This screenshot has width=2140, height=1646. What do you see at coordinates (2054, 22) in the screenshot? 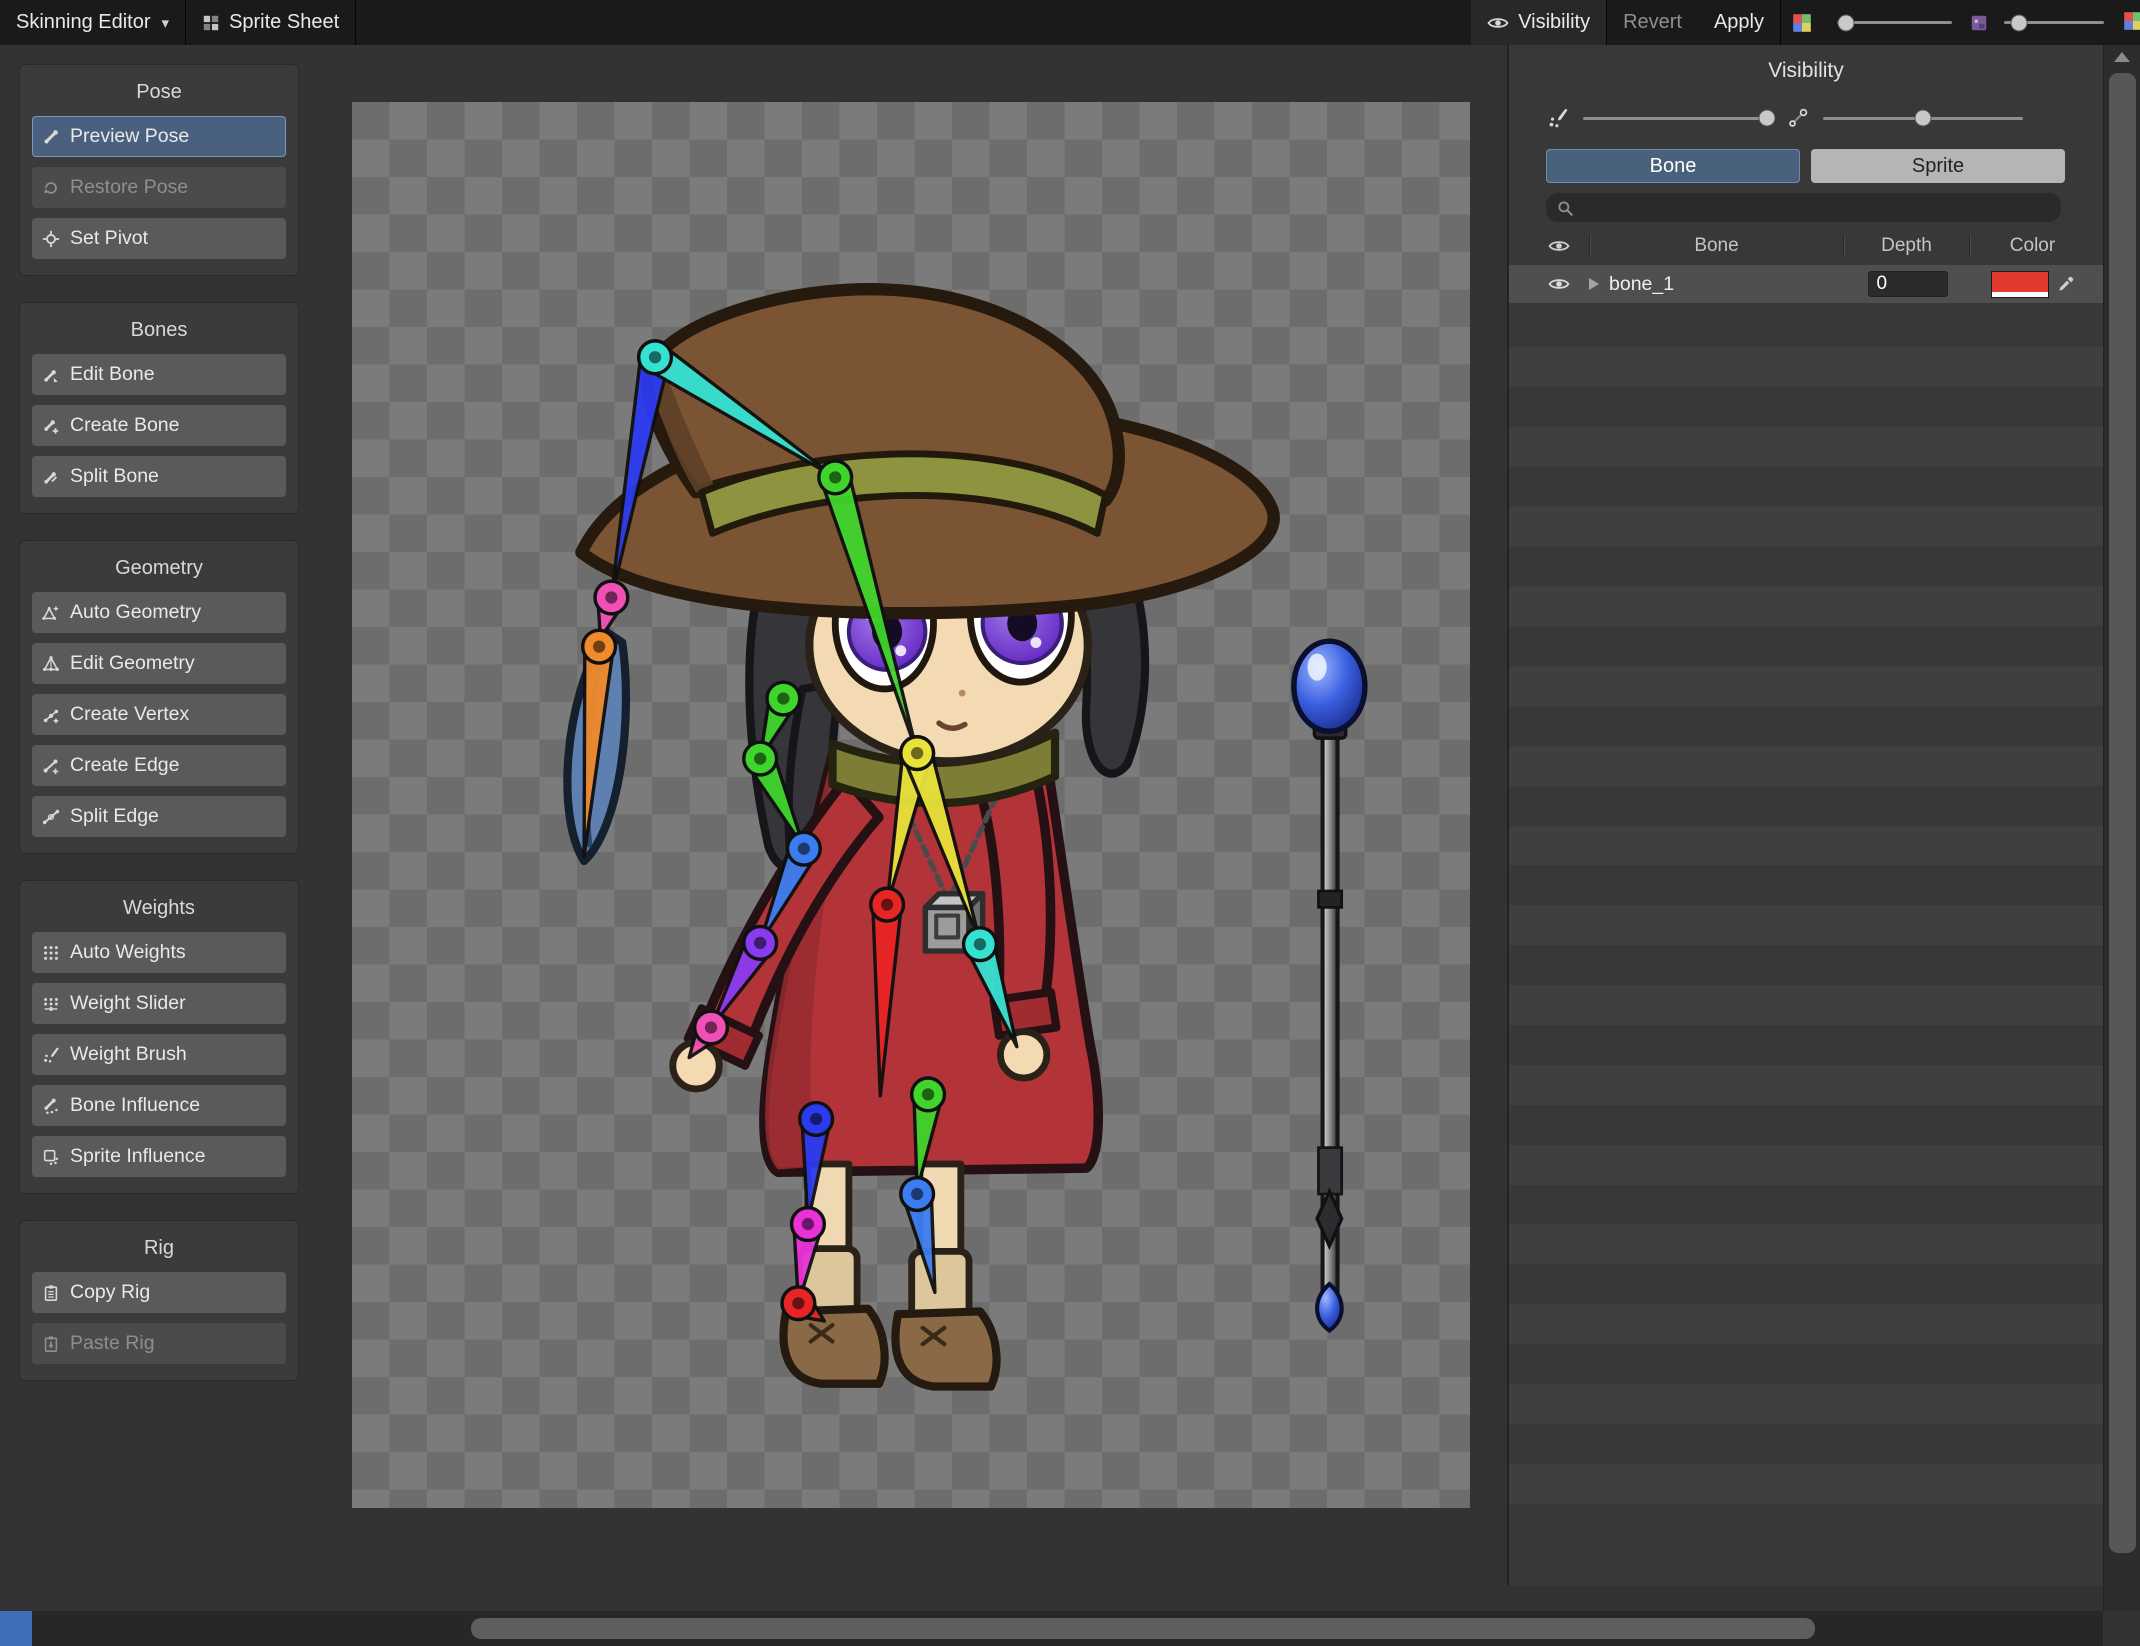
I see `toolbar-sprite-opacity-slider` at bounding box center [2054, 22].